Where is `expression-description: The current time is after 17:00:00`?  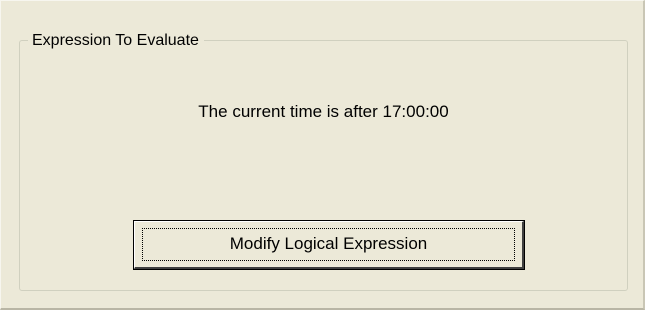 expression-description: The current time is after 17:00:00 is located at coordinates (323, 111).